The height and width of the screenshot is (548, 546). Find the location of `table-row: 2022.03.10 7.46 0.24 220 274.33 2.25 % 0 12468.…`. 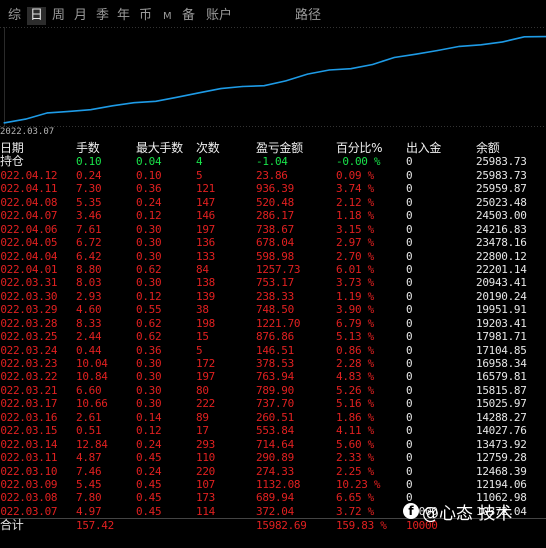

table-row: 2022.03.10 7.46 0.24 220 274.33 2.25 % 0 12468.… is located at coordinates (273, 471).